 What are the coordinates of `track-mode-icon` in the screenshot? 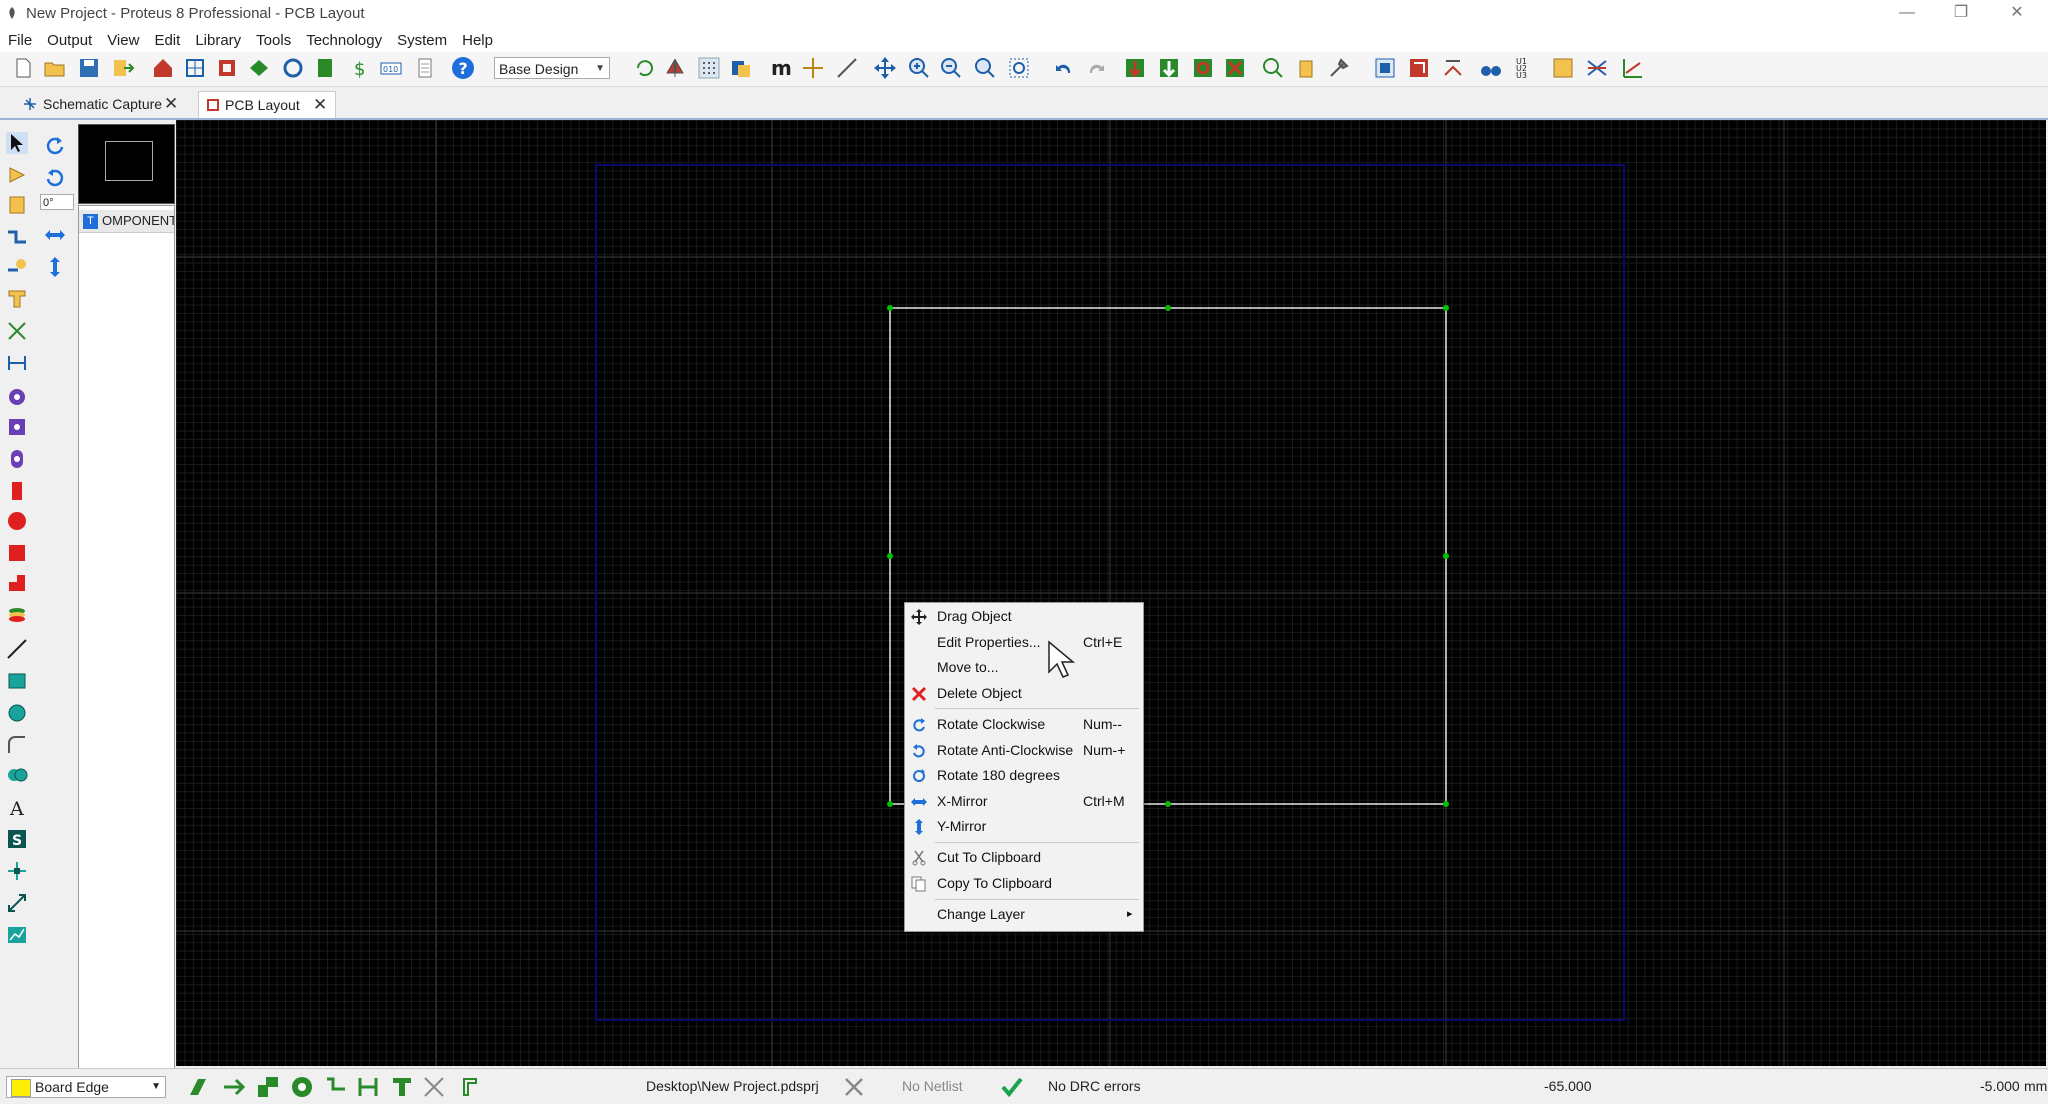 It's located at (17, 237).